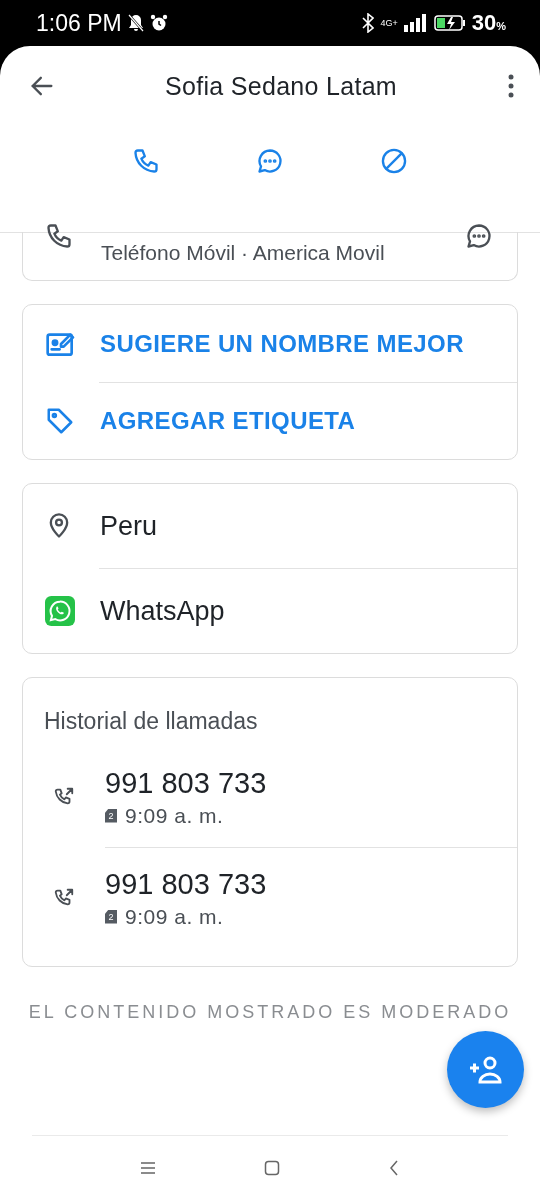 Image resolution: width=540 pixels, height=1200 pixels. What do you see at coordinates (79, 23) in the screenshot?
I see `clock-time: 1:06 PM` at bounding box center [79, 23].